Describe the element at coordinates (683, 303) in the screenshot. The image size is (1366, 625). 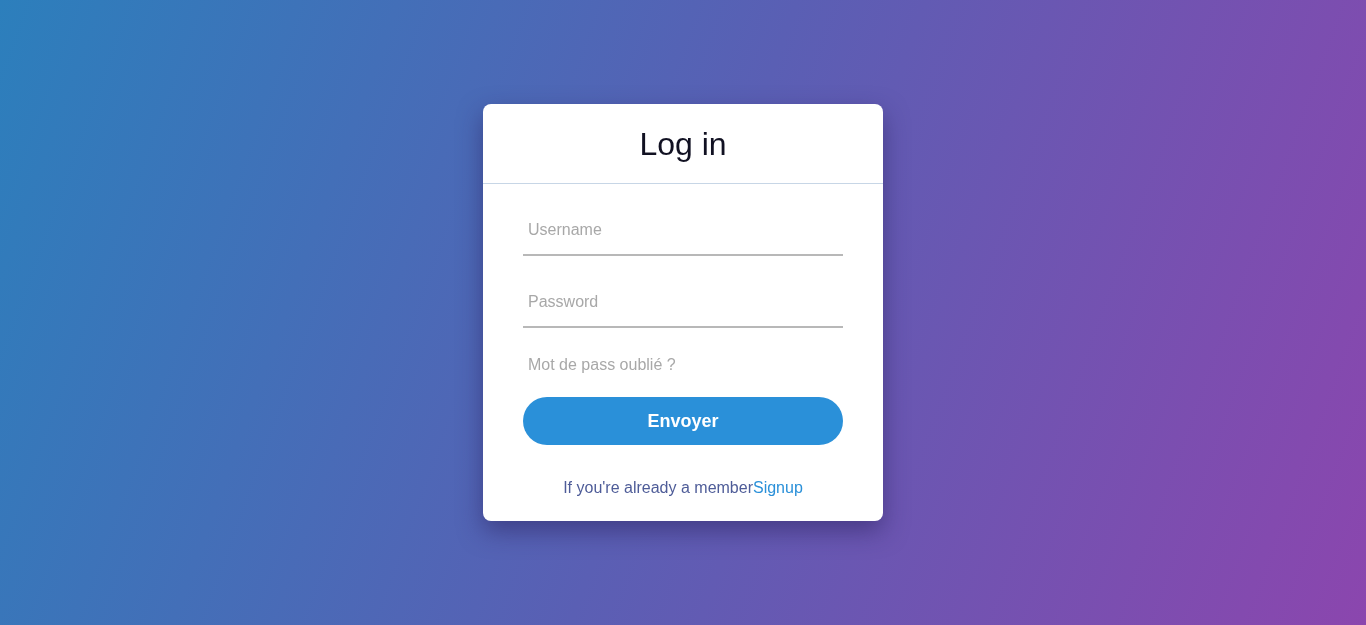
I see `password-field: Password` at that location.